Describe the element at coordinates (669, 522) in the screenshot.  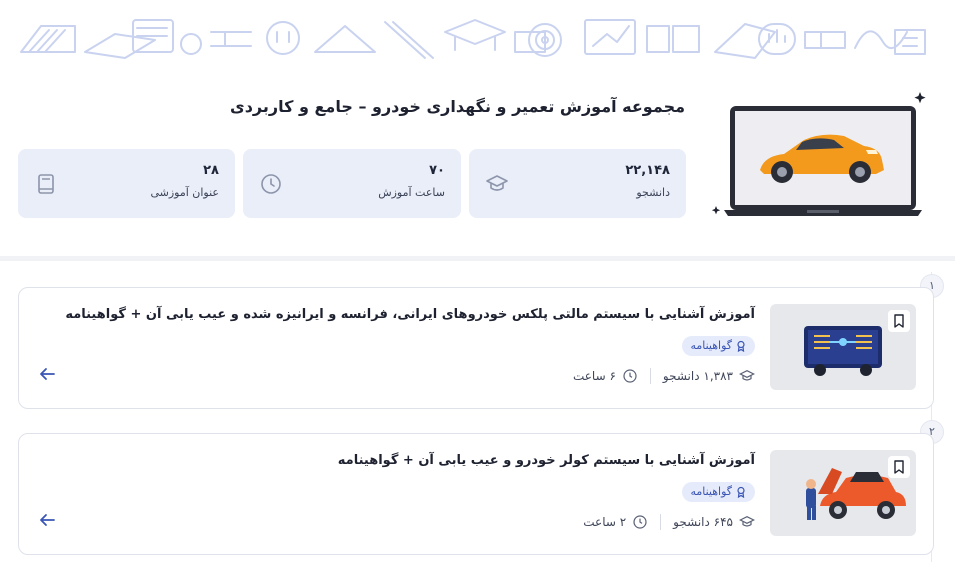
I see `course-meta: ۶۴۵ دانشجو ۲ ساعت` at that location.